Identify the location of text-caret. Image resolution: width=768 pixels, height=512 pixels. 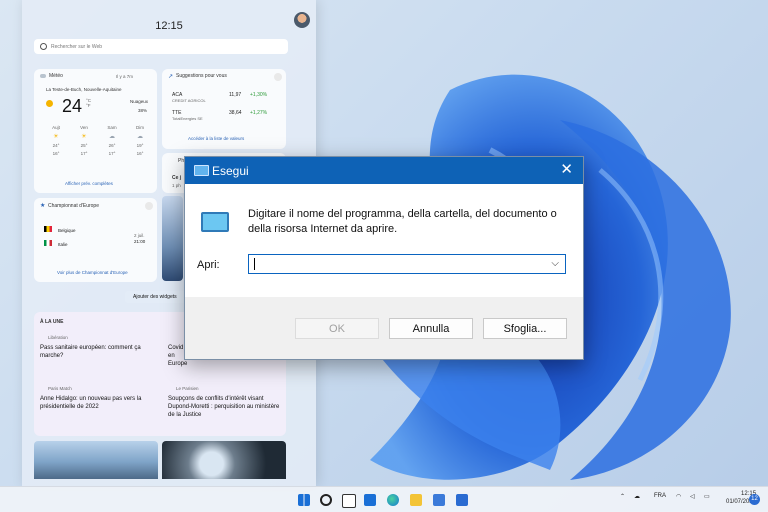
(254, 264).